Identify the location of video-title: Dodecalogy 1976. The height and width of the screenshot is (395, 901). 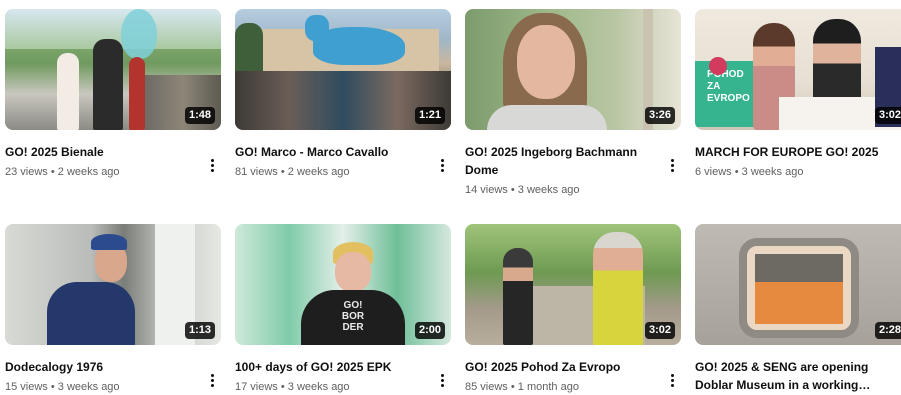
(100, 367).